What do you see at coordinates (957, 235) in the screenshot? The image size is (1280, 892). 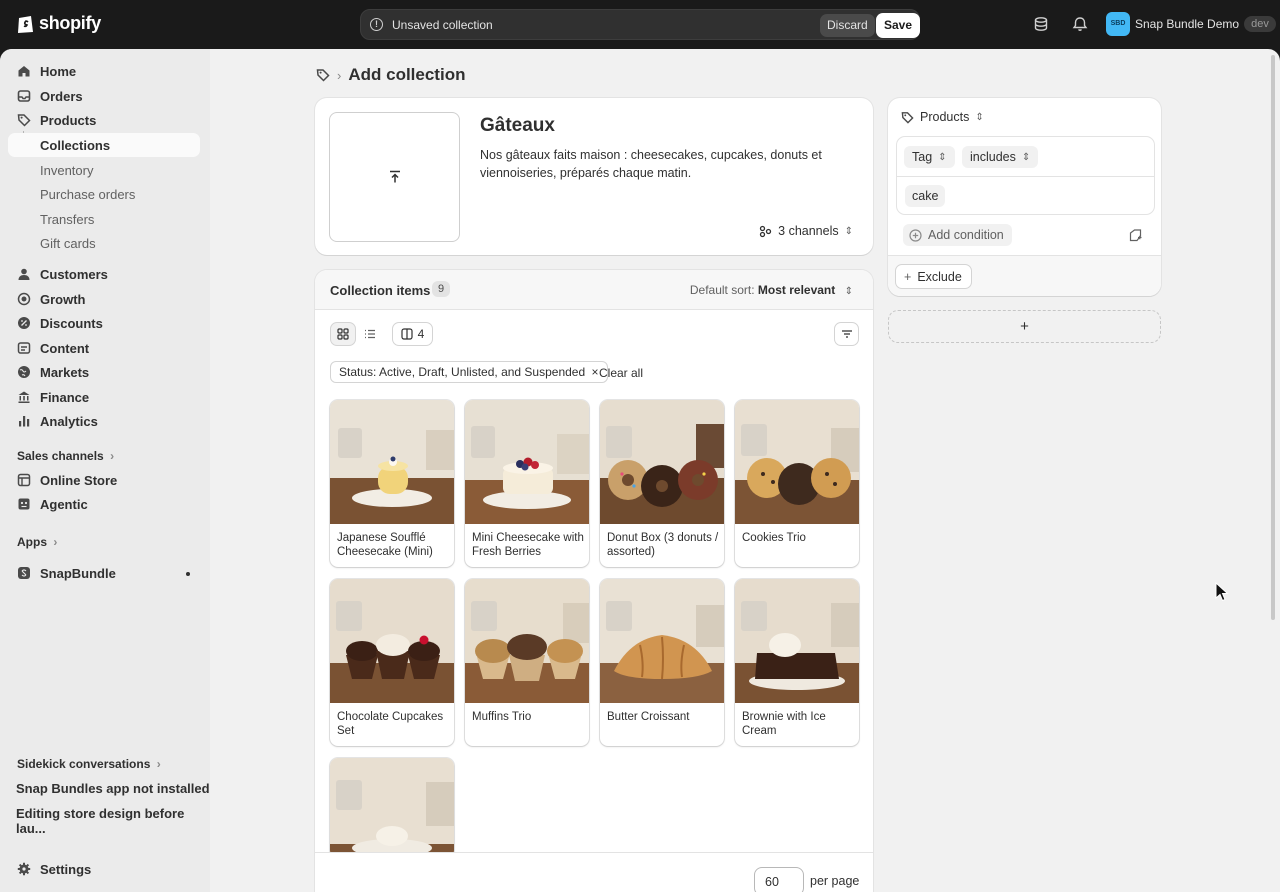 I see `add-condition-button: Add condition` at bounding box center [957, 235].